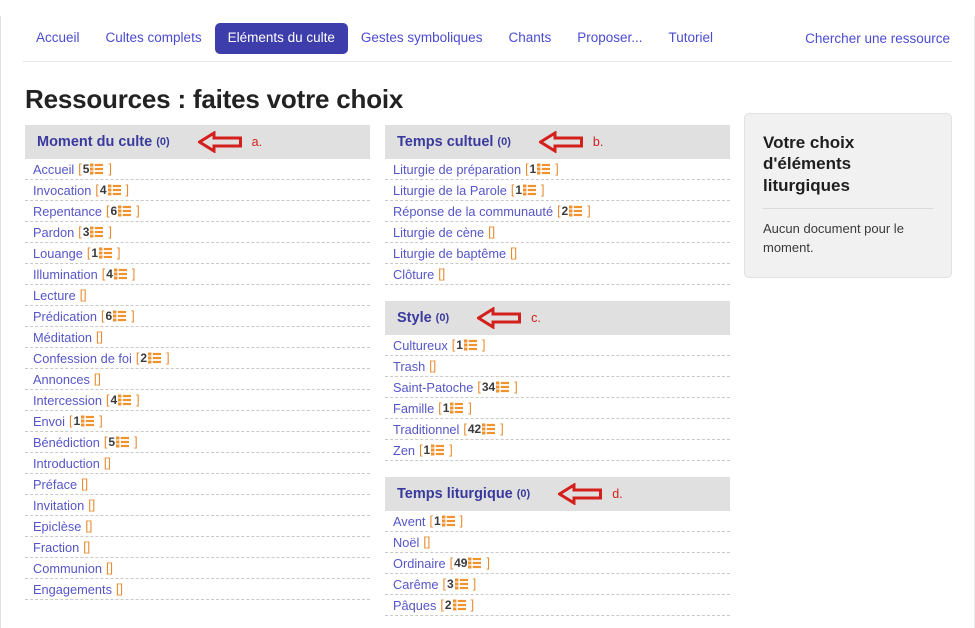  What do you see at coordinates (54, 295) in the screenshot?
I see `item-label: Lecture` at bounding box center [54, 295].